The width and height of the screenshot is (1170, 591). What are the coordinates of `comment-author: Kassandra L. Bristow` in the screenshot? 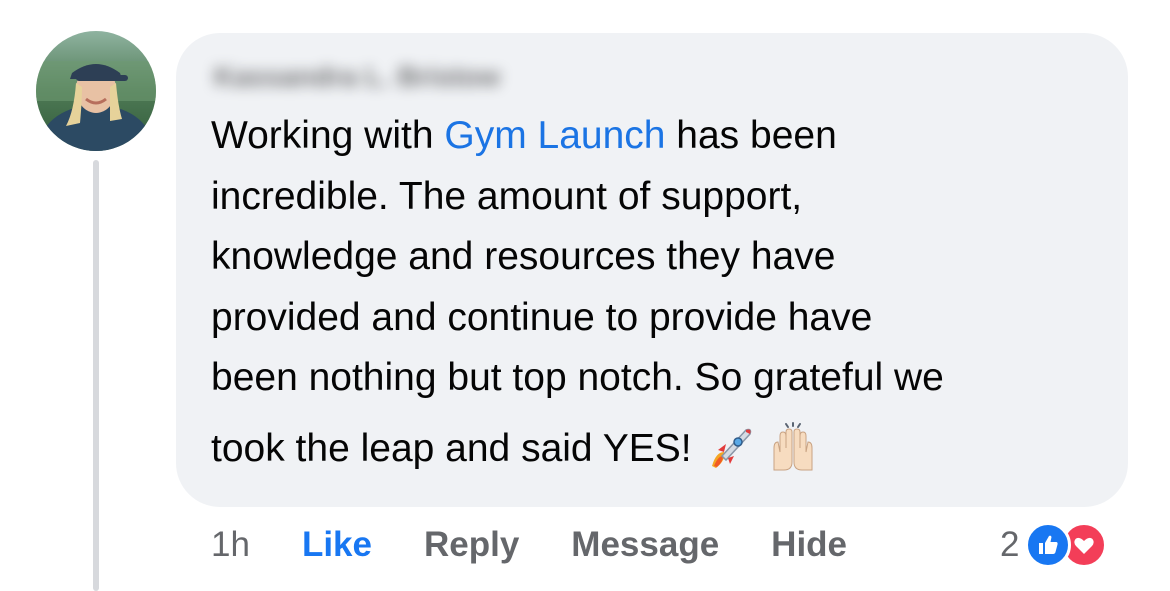 It's located at (357, 77).